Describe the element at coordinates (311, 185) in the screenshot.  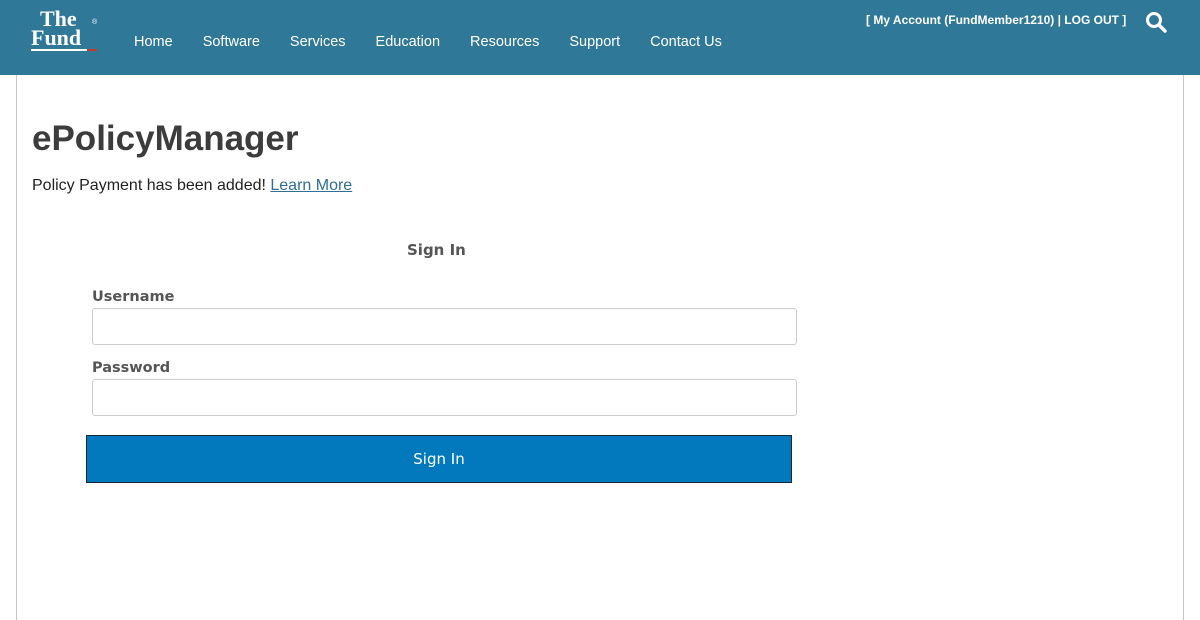
I see `learn-more-link: Learn More` at that location.